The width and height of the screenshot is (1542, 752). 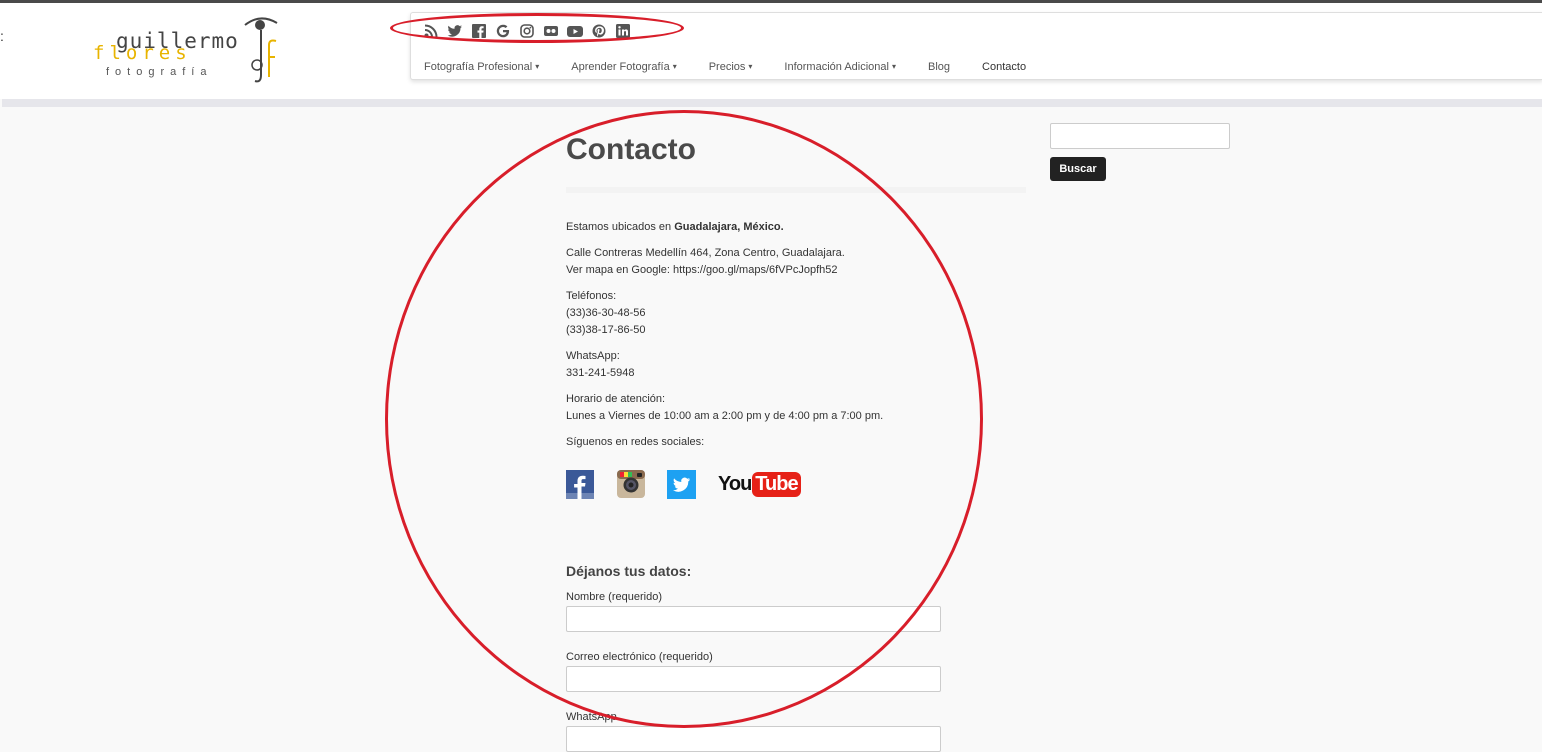 What do you see at coordinates (177, 41) in the screenshot?
I see `logo-line-guillermo: guillermo` at bounding box center [177, 41].